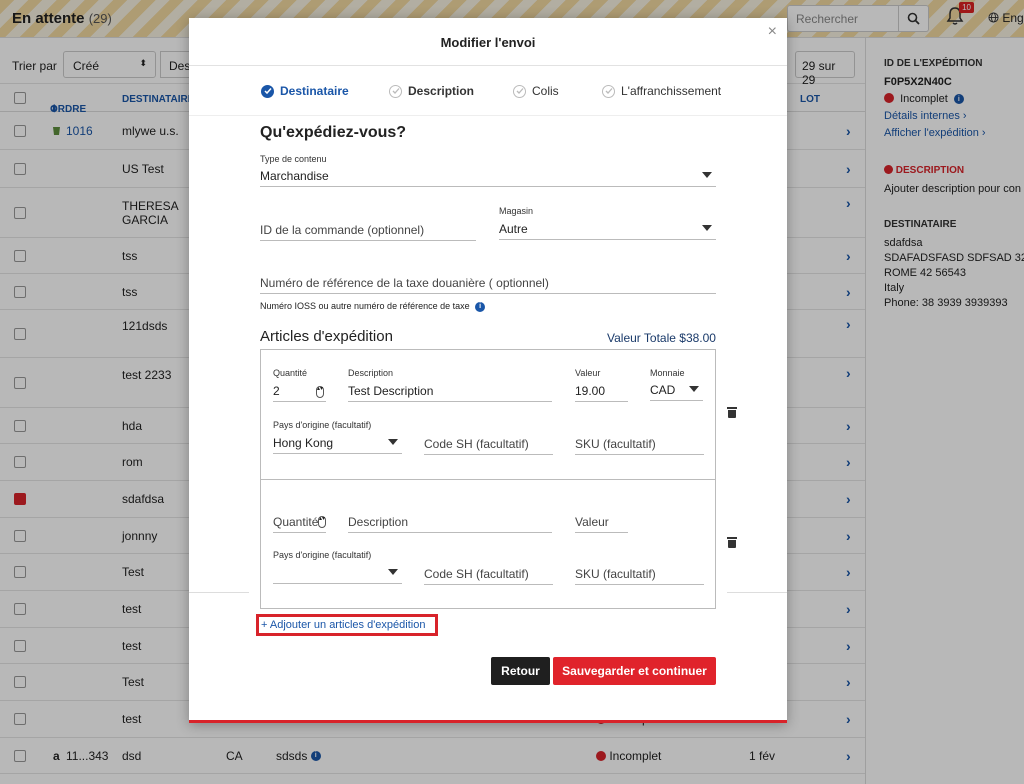  Describe the element at coordinates (347, 625) in the screenshot. I see `add-shipment-item-link: + Adjouter un articles d'expédition` at that location.